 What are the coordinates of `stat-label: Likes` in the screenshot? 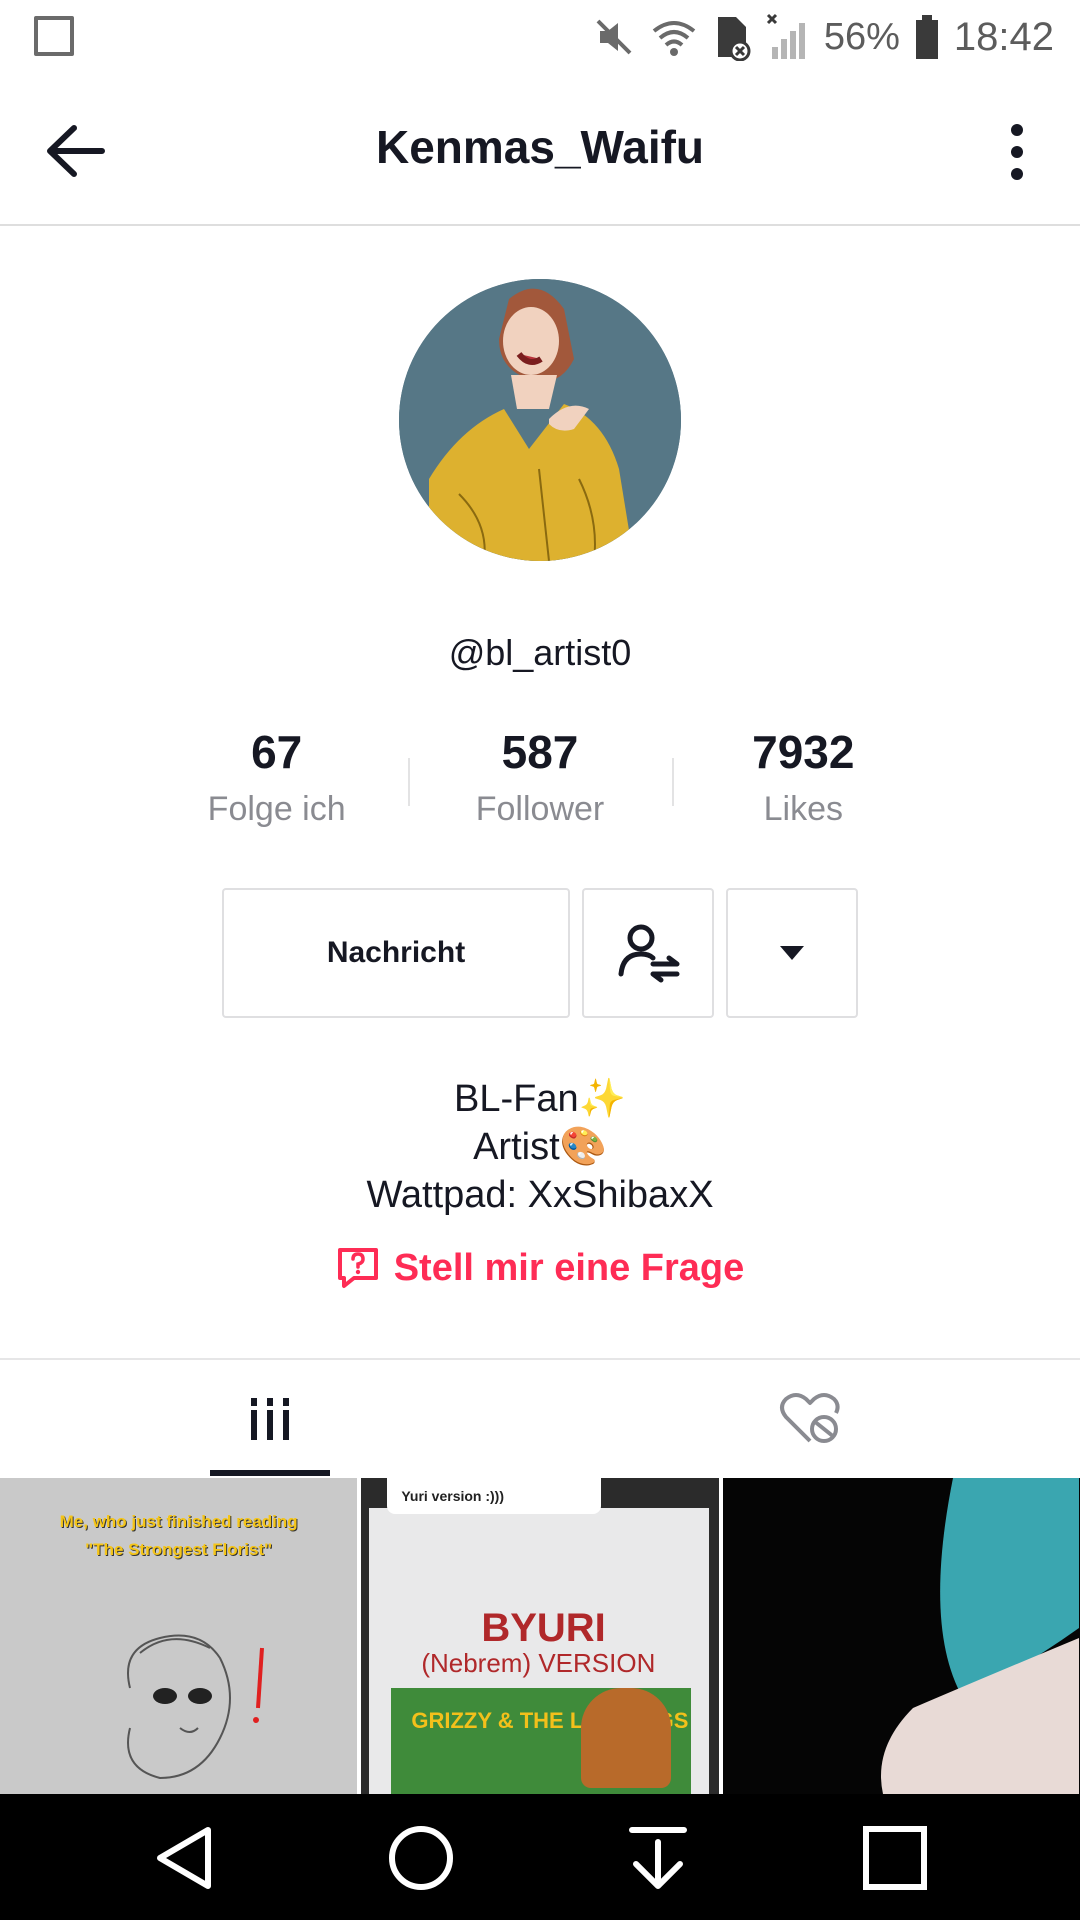 It's located at (803, 809).